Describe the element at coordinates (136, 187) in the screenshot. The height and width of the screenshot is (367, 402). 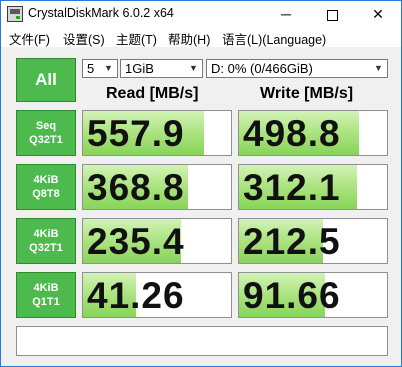
I see `read-value: 368.8` at that location.